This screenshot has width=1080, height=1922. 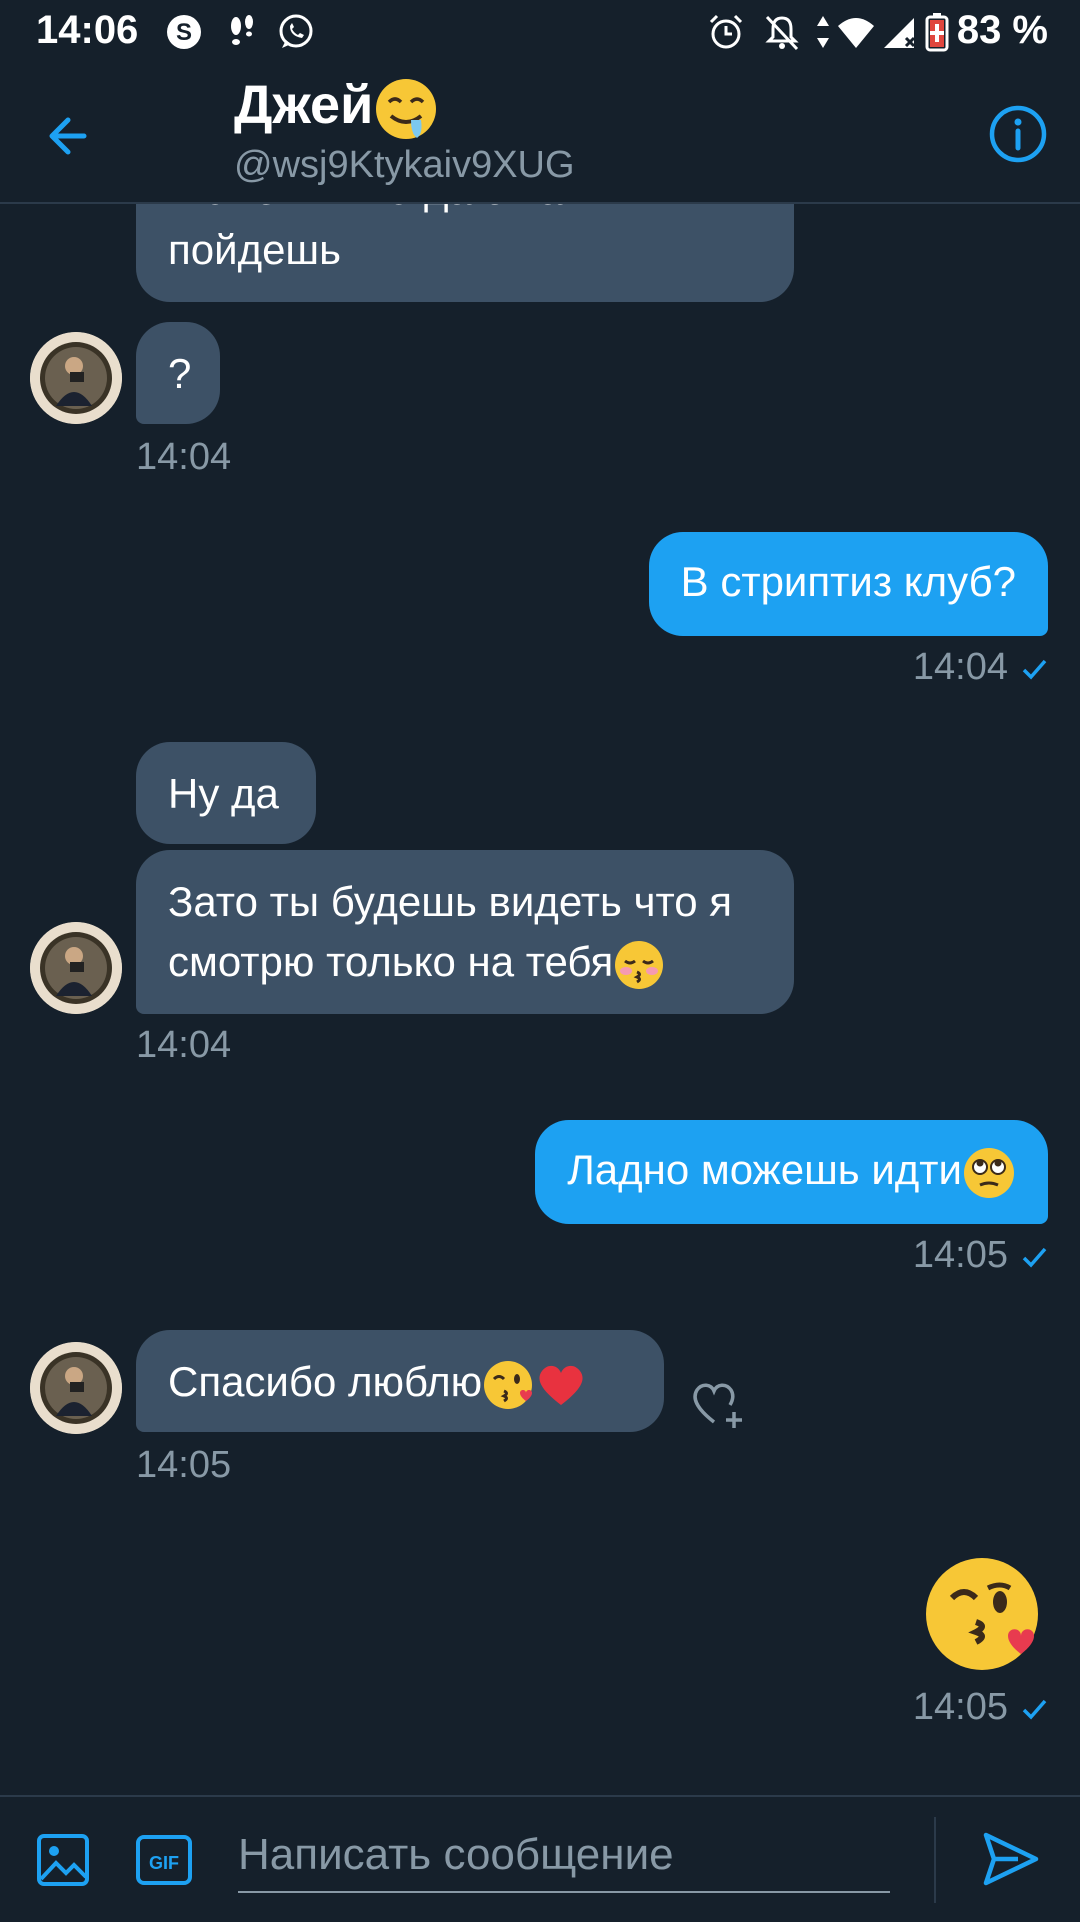 I want to click on battery-charging-icon, so click(x=937, y=32).